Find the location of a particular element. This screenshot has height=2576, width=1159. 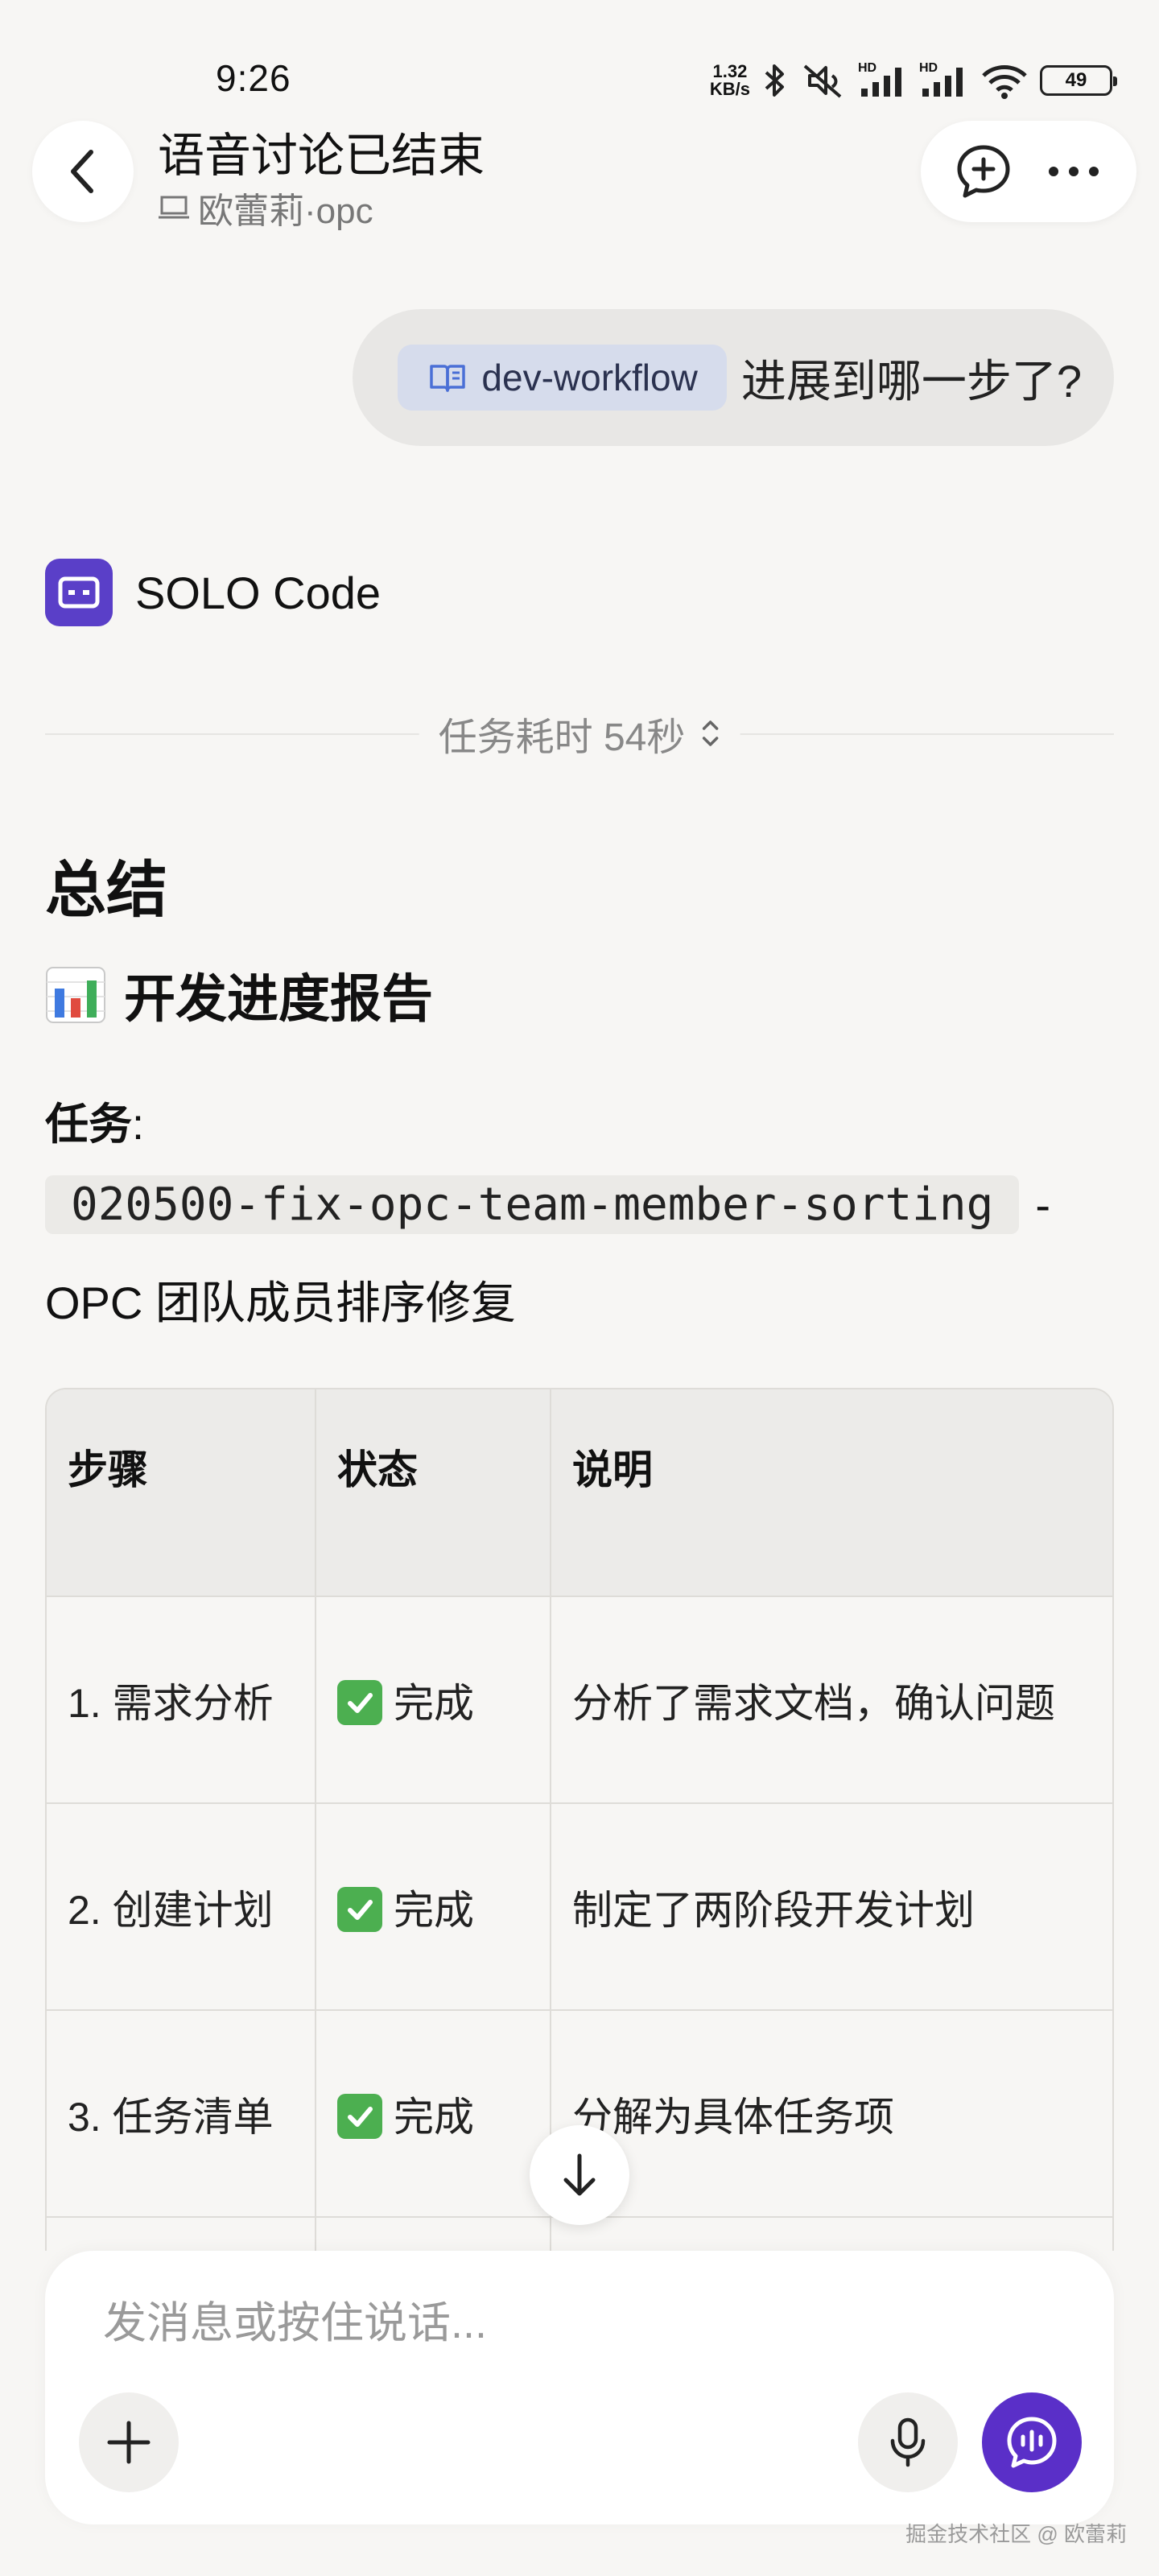

task-label: 任务: is located at coordinates (95, 1124).